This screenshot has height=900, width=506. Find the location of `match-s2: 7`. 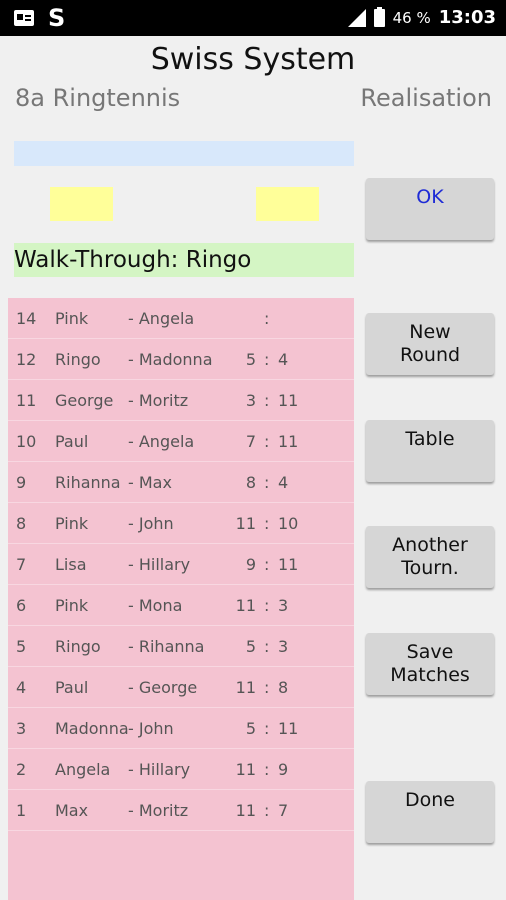

match-s2: 7 is located at coordinates (283, 810).